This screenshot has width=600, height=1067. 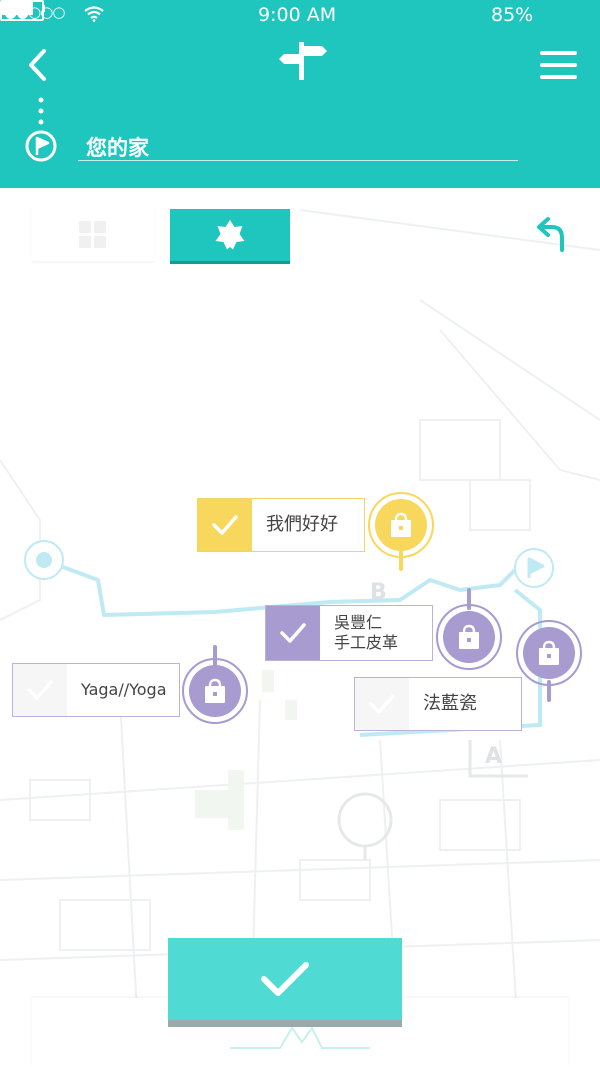 What do you see at coordinates (512, 15) in the screenshot?
I see `battery-percent: 85%` at bounding box center [512, 15].